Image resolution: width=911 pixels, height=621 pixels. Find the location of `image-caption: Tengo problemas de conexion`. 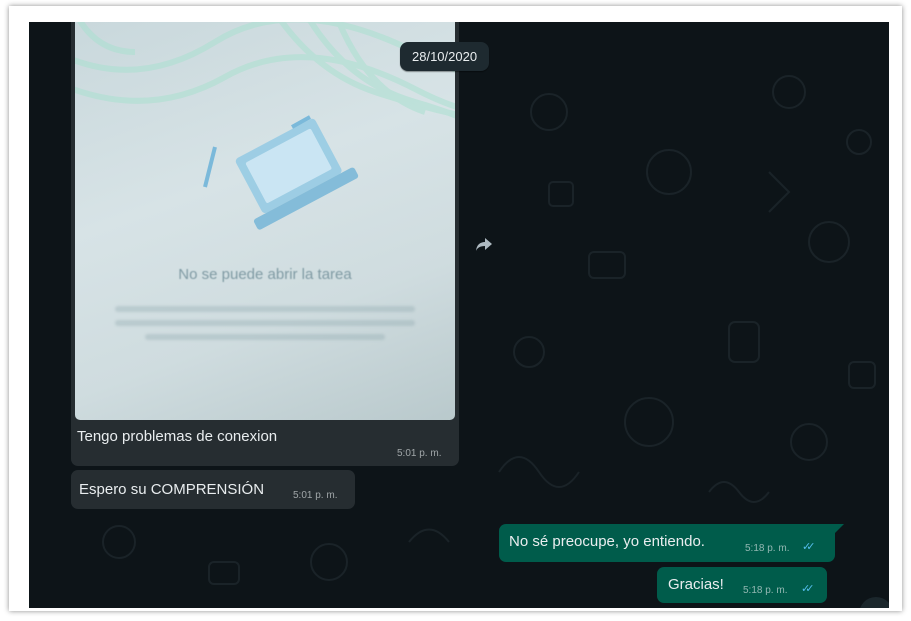

image-caption: Tengo problemas de conexion is located at coordinates (177, 436).